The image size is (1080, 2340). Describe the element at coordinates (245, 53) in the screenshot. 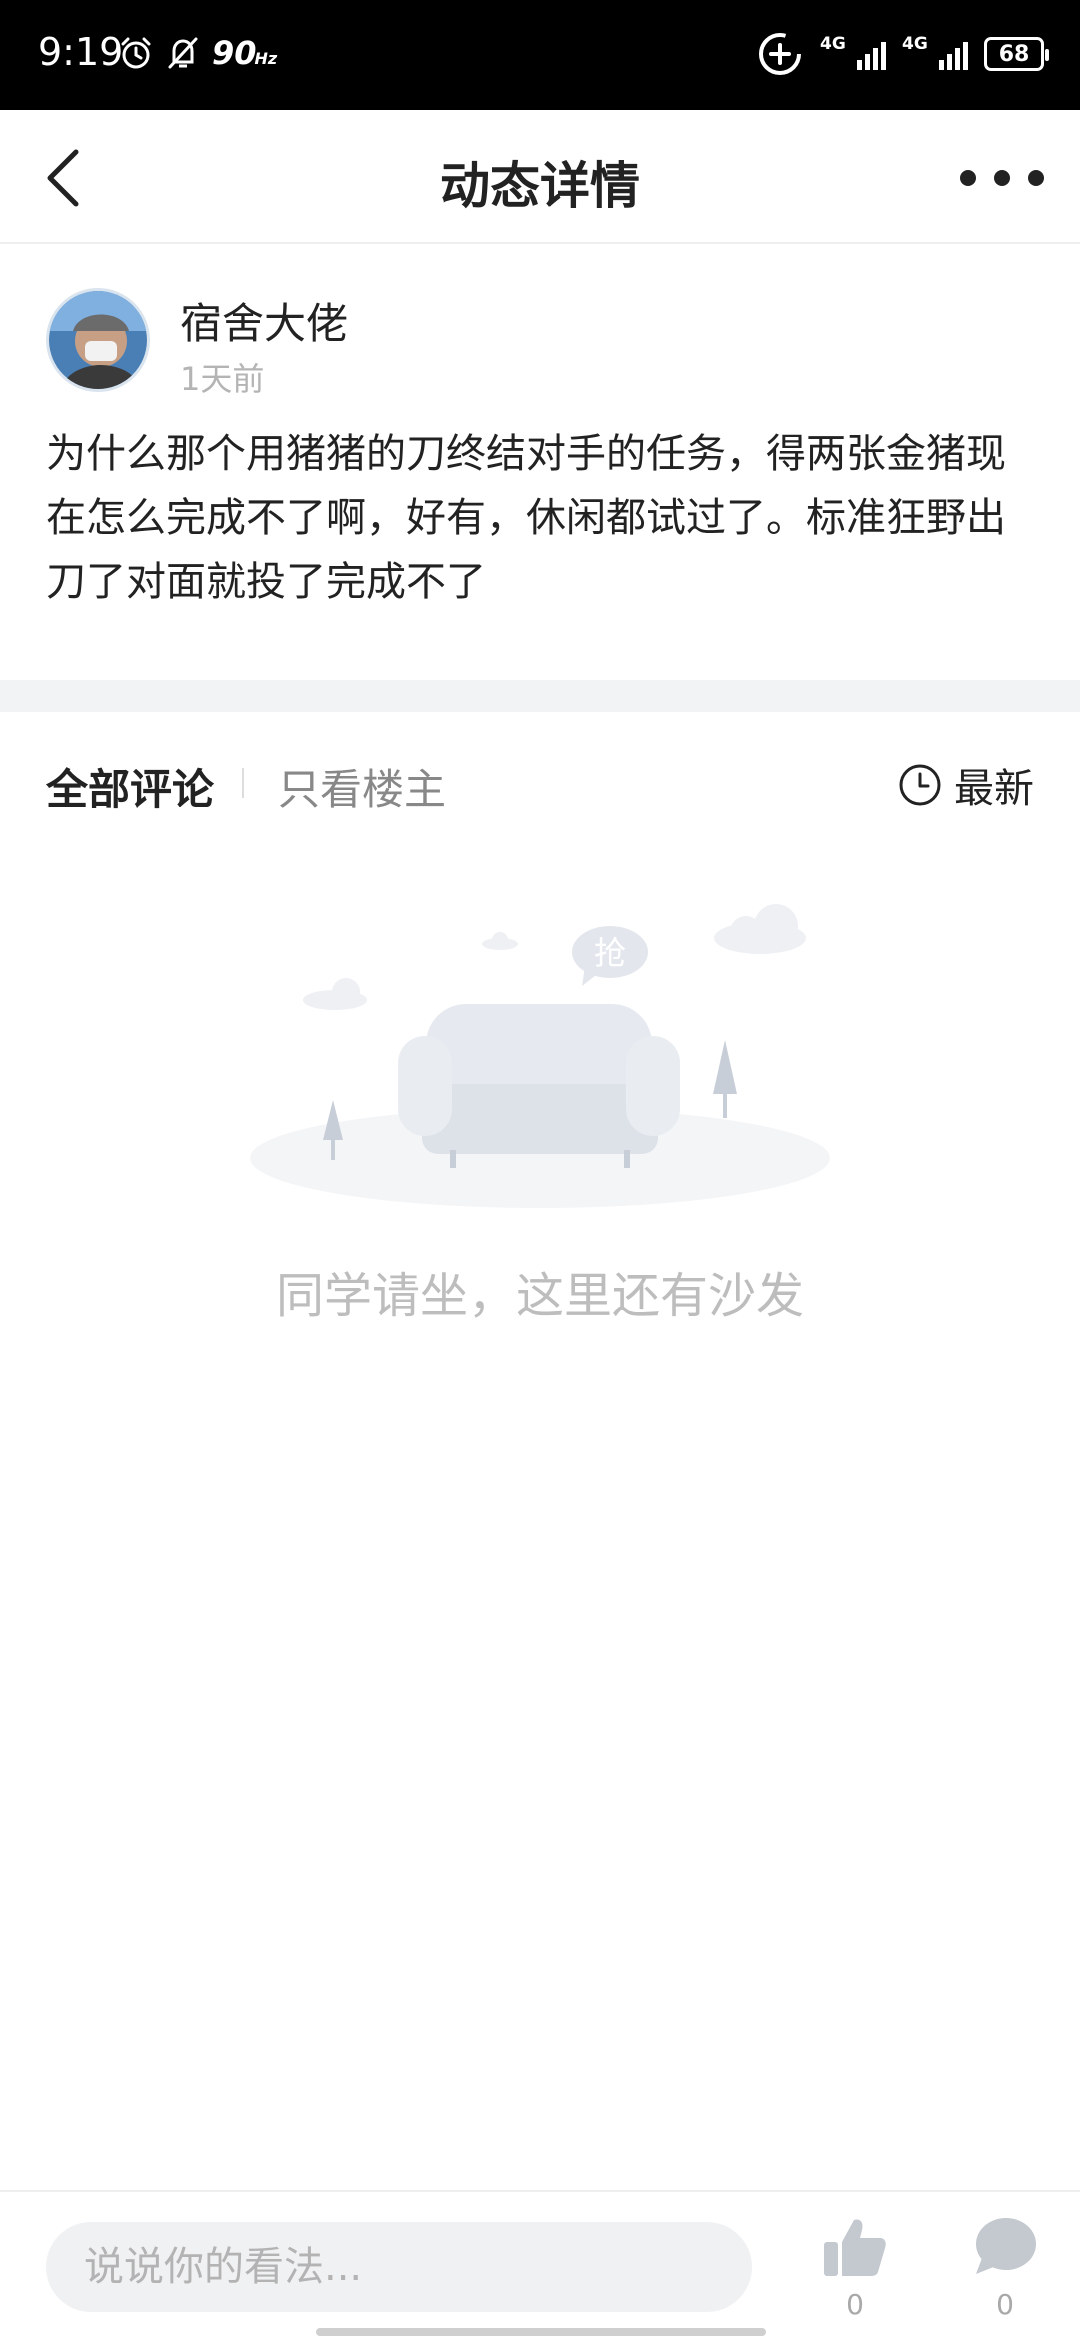

I see `refresh-rate: 90Hz` at that location.